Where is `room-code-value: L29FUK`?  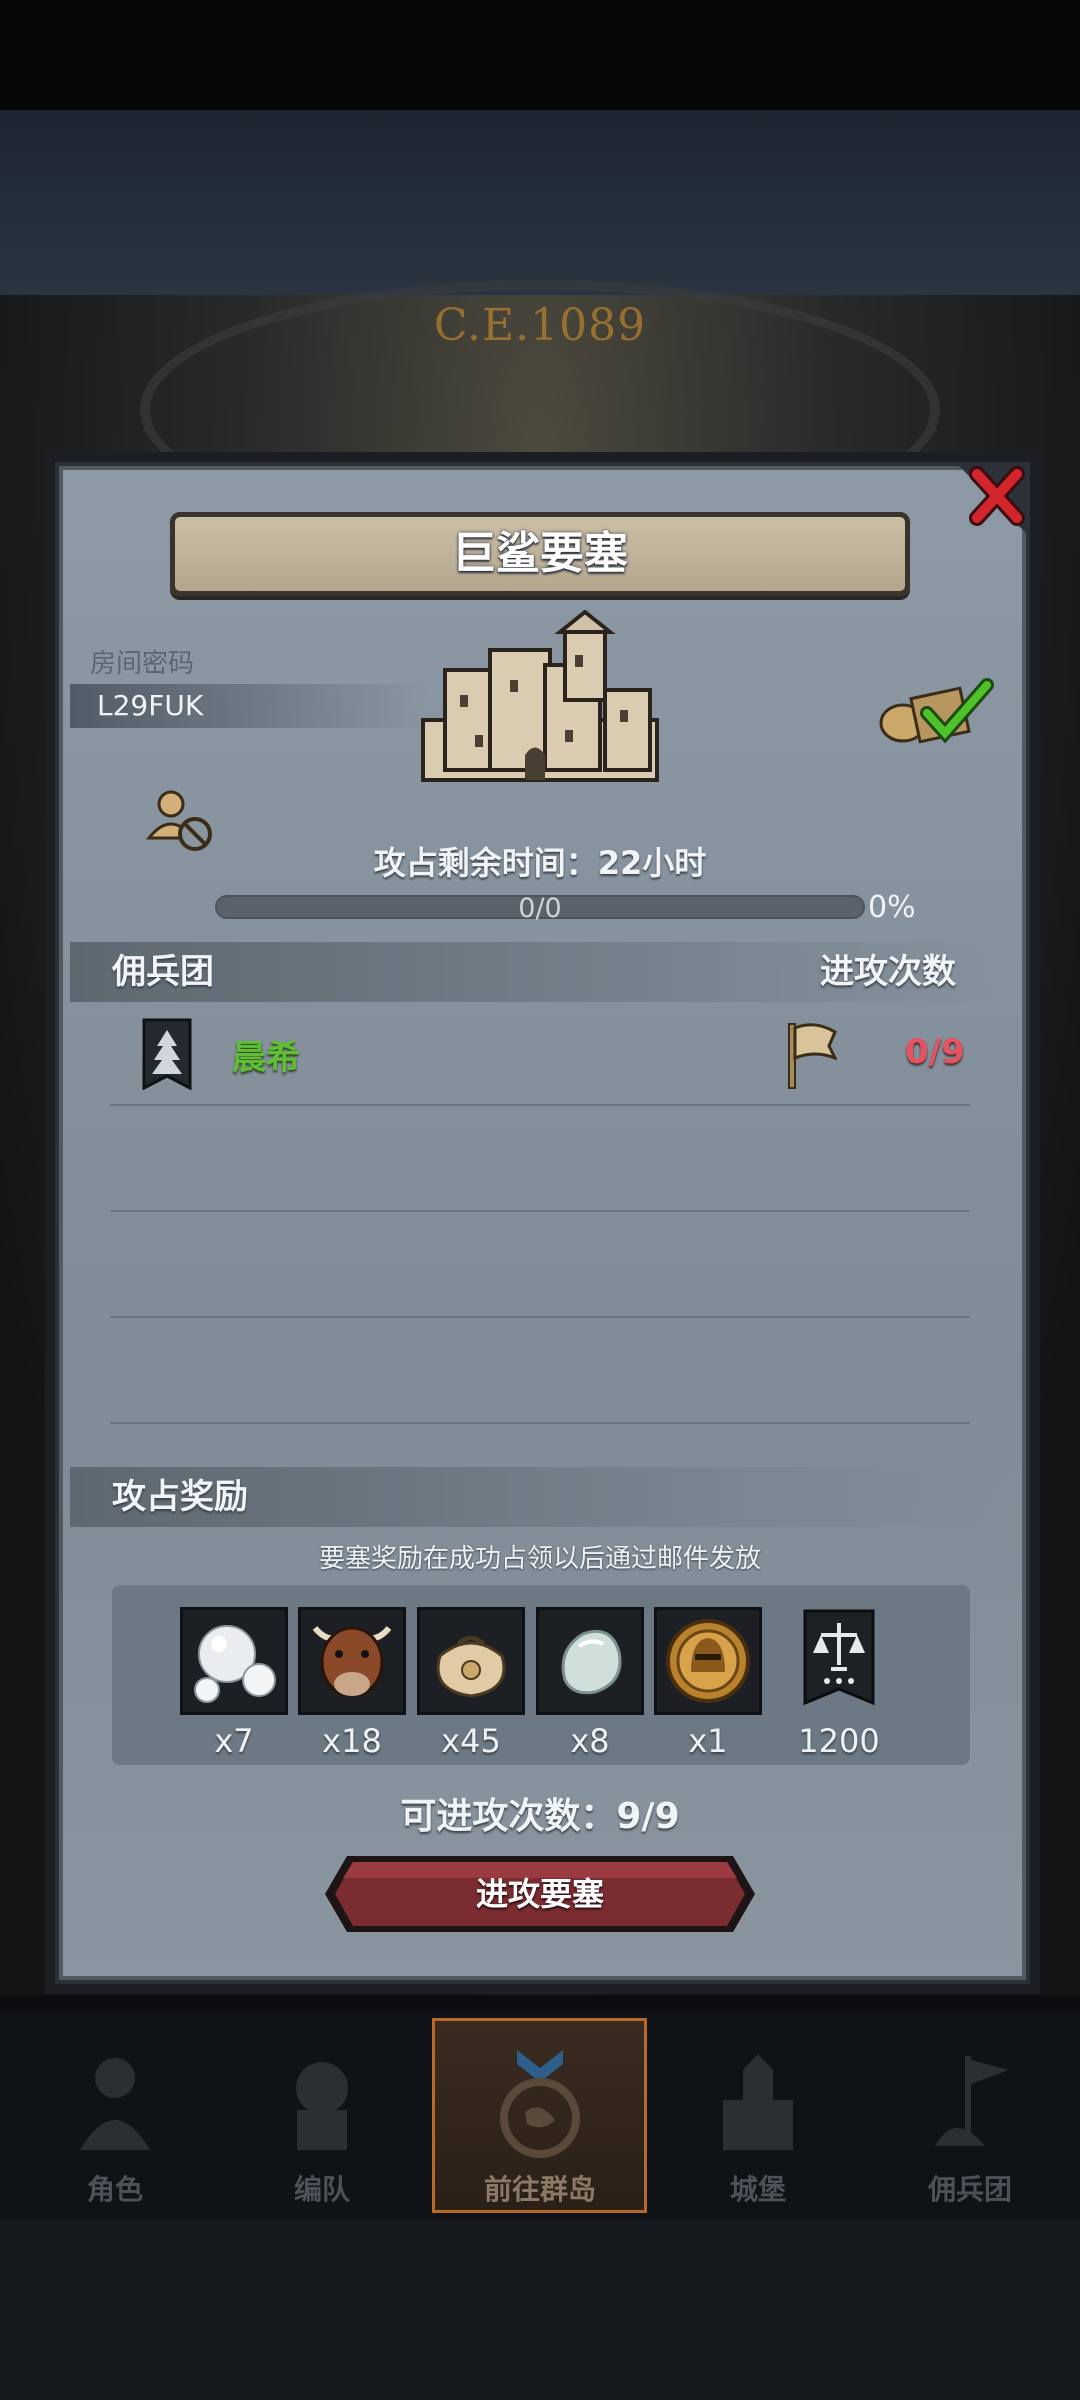 room-code-value: L29FUK is located at coordinates (150, 706).